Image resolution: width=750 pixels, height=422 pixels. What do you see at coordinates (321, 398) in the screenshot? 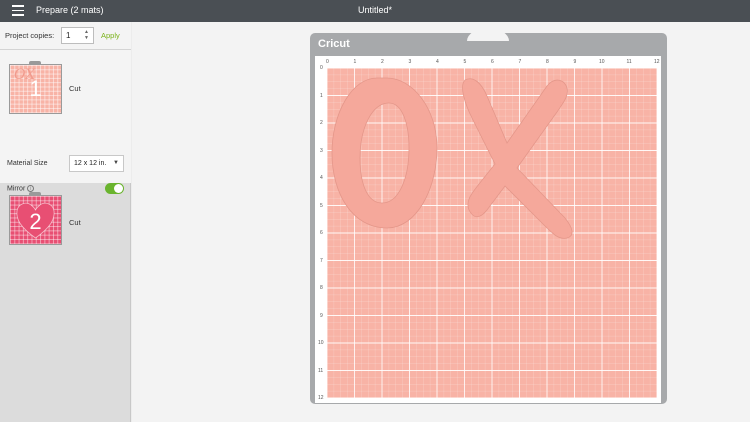
I see `ruler-left-label: 12` at bounding box center [321, 398].